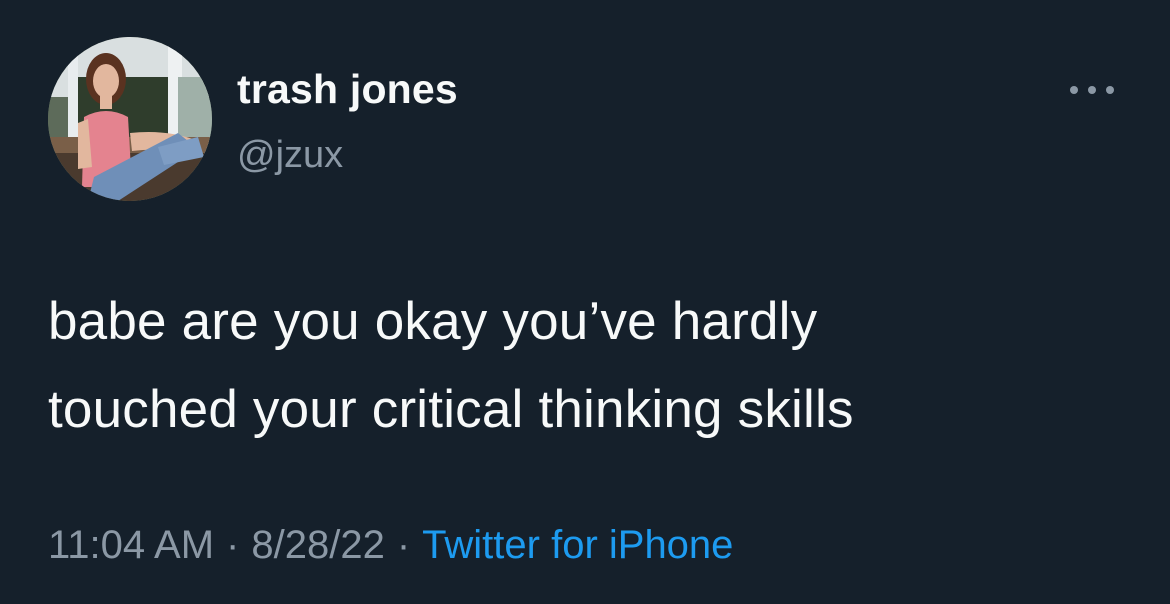  What do you see at coordinates (347, 89) in the screenshot?
I see `display-name: trash jones` at bounding box center [347, 89].